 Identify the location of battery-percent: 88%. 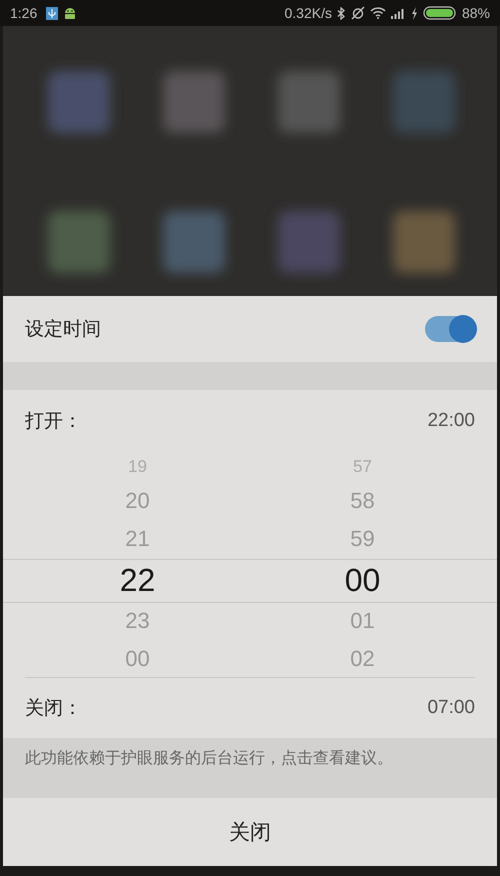
(476, 13).